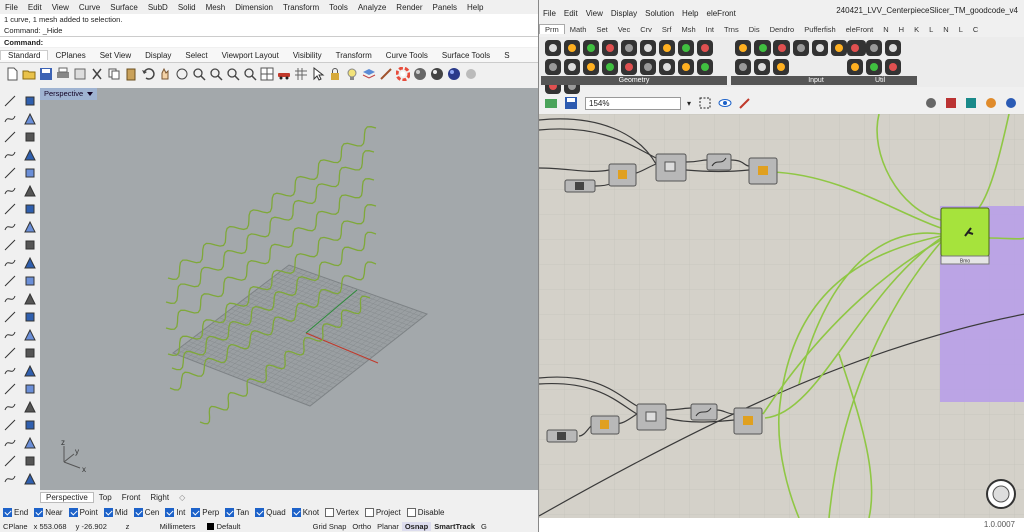 The height and width of the screenshot is (532, 1024). What do you see at coordinates (484, 526) in the screenshot?
I see `toggle-gumball: G` at bounding box center [484, 526].